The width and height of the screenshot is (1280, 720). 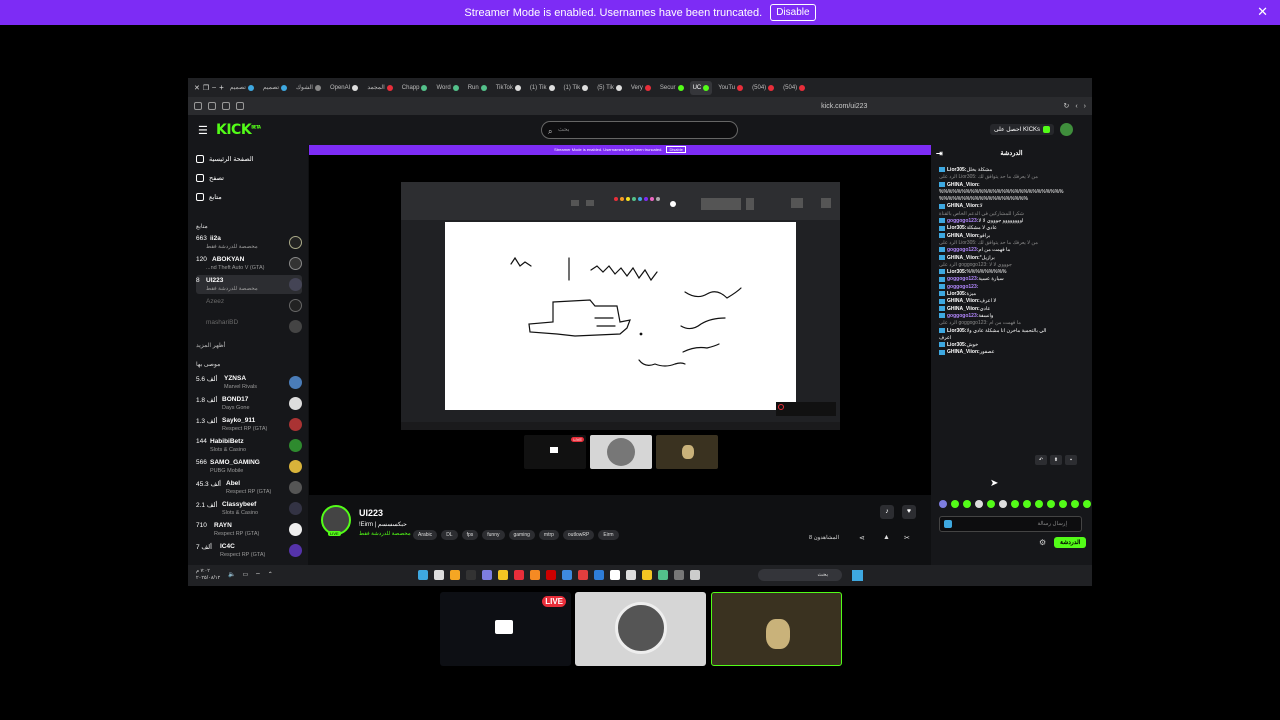 I want to click on room-camera-preview, so click(x=776, y=629).